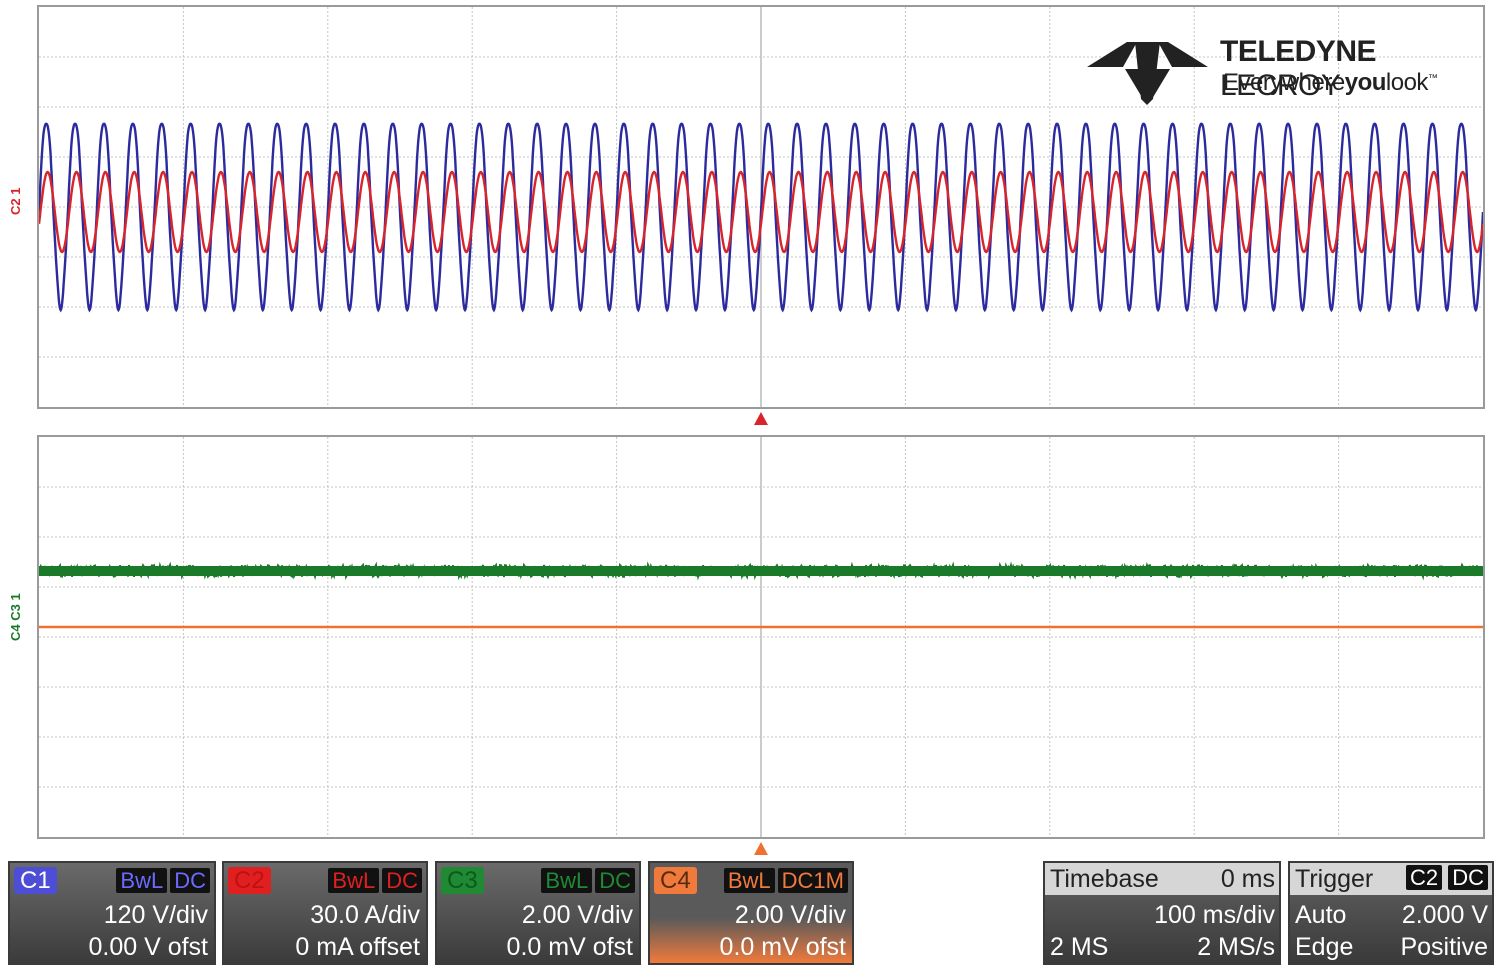  I want to click on delay-position-marker-icon, so click(761, 848).